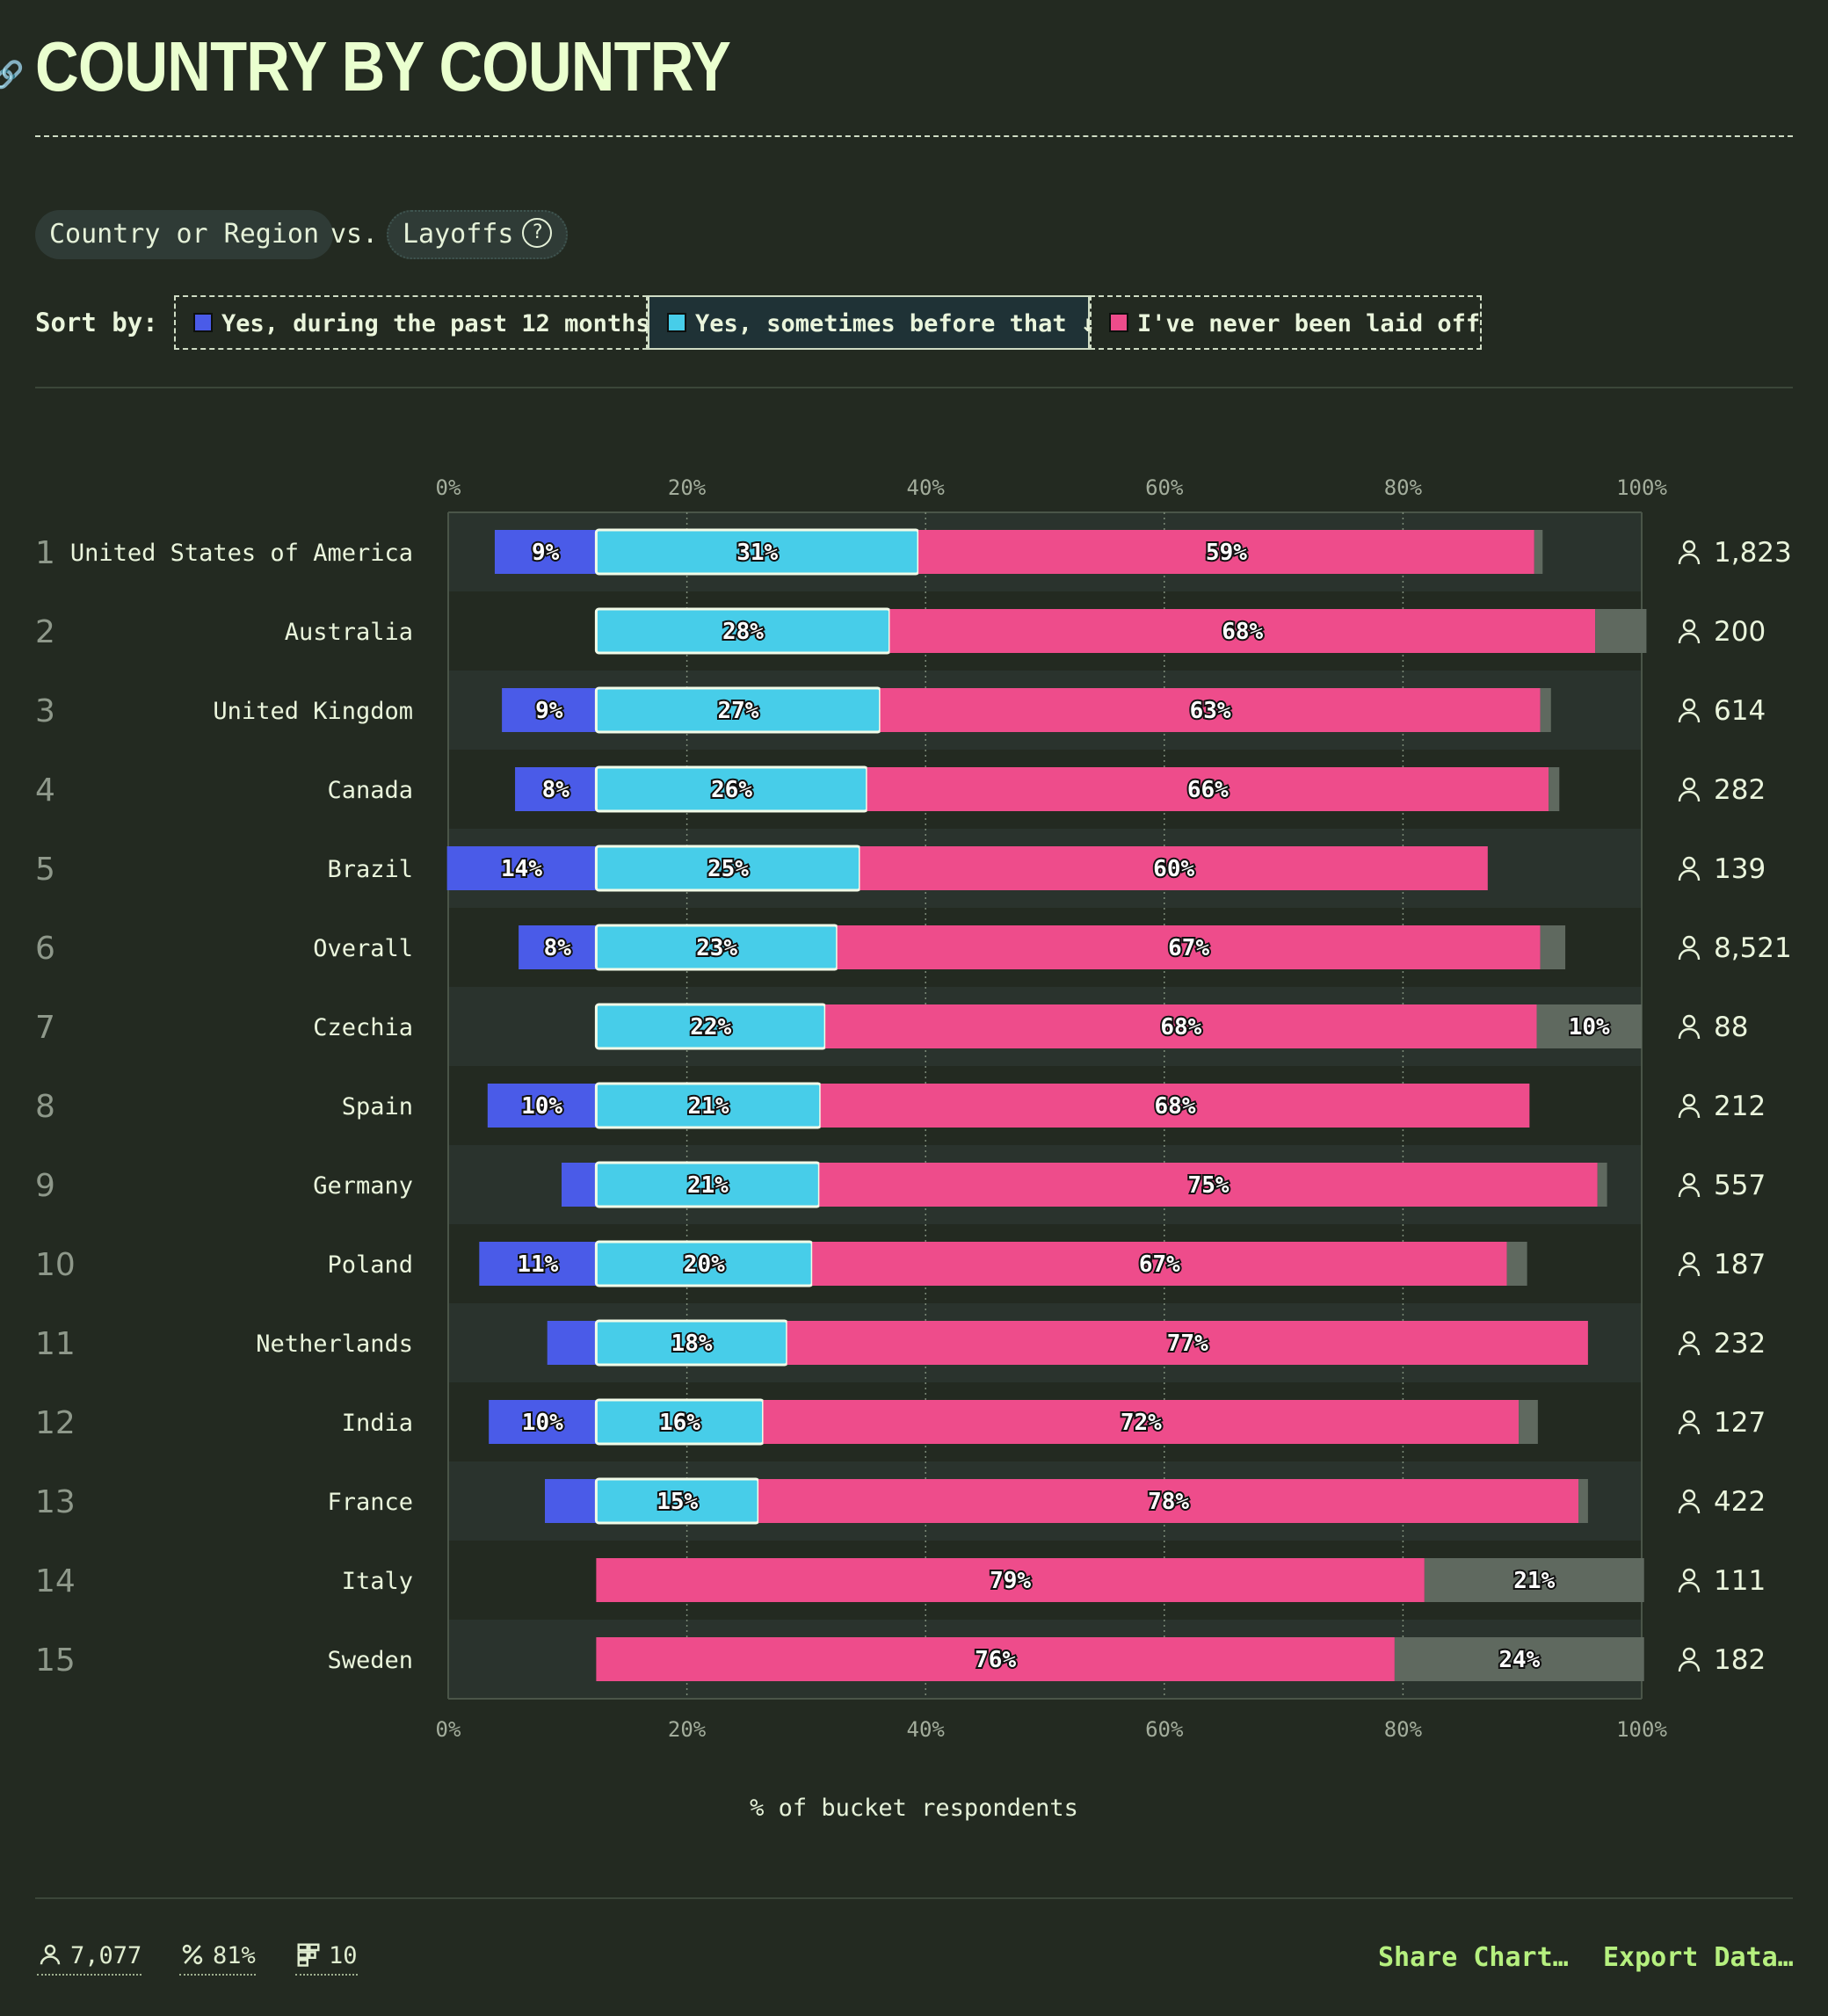  What do you see at coordinates (106, 1955) in the screenshot?
I see `respondents-value: 7,077` at bounding box center [106, 1955].